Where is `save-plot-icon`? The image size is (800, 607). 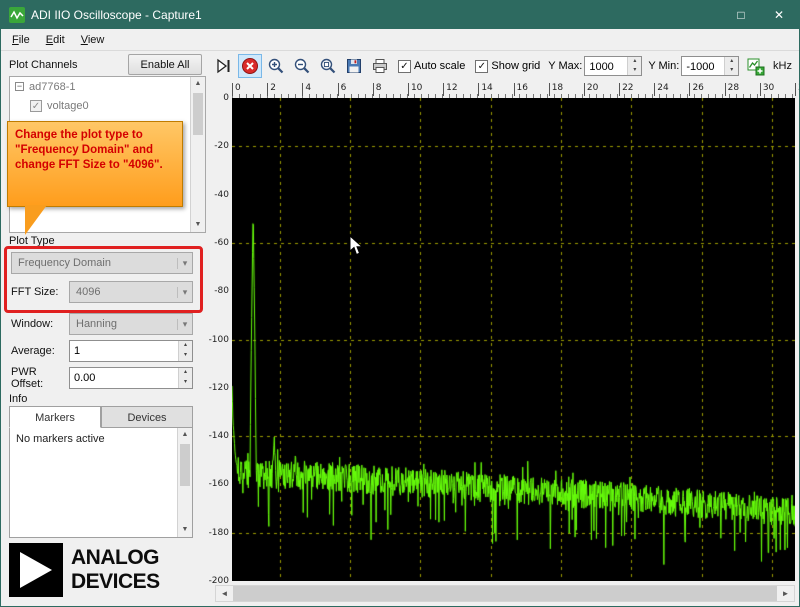
save-plot-icon is located at coordinates (354, 66).